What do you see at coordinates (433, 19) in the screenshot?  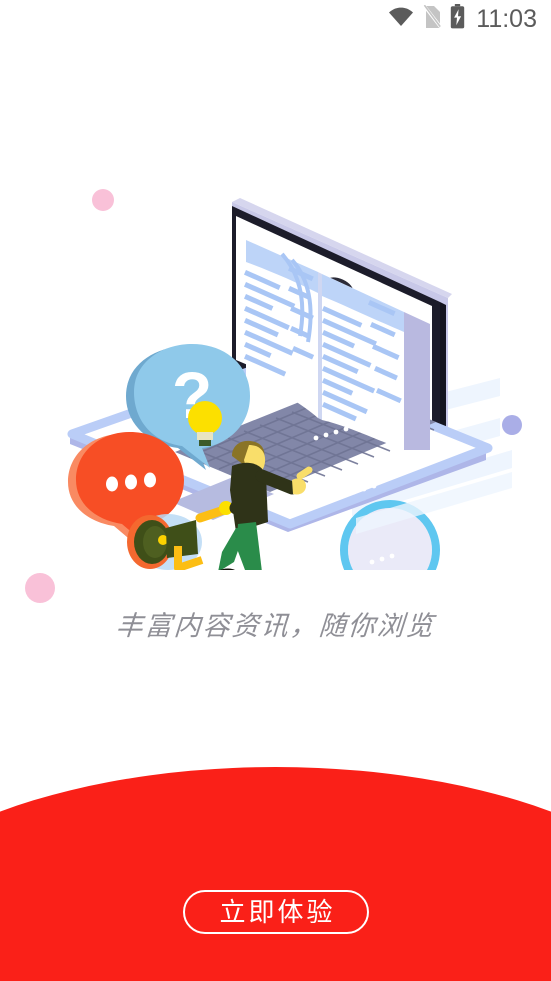 I see `no-sim-icon` at bounding box center [433, 19].